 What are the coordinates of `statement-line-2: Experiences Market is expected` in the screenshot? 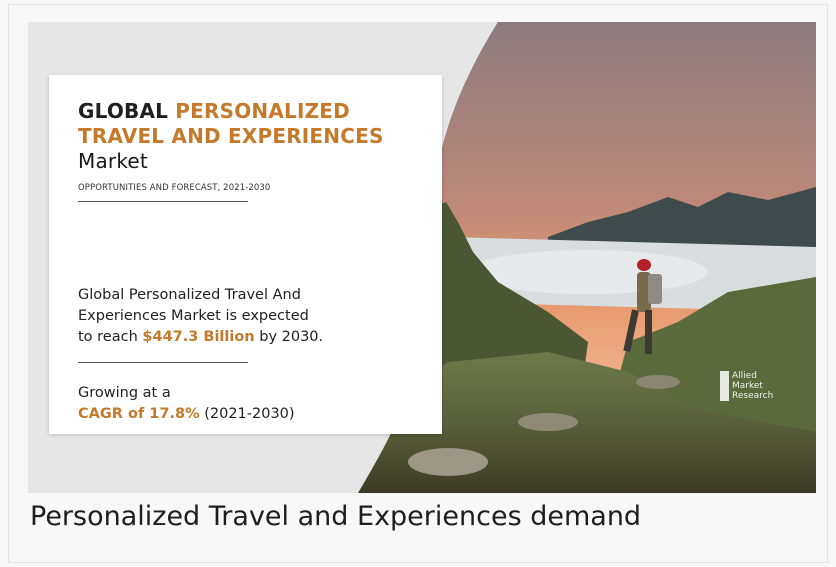 It's located at (193, 316).